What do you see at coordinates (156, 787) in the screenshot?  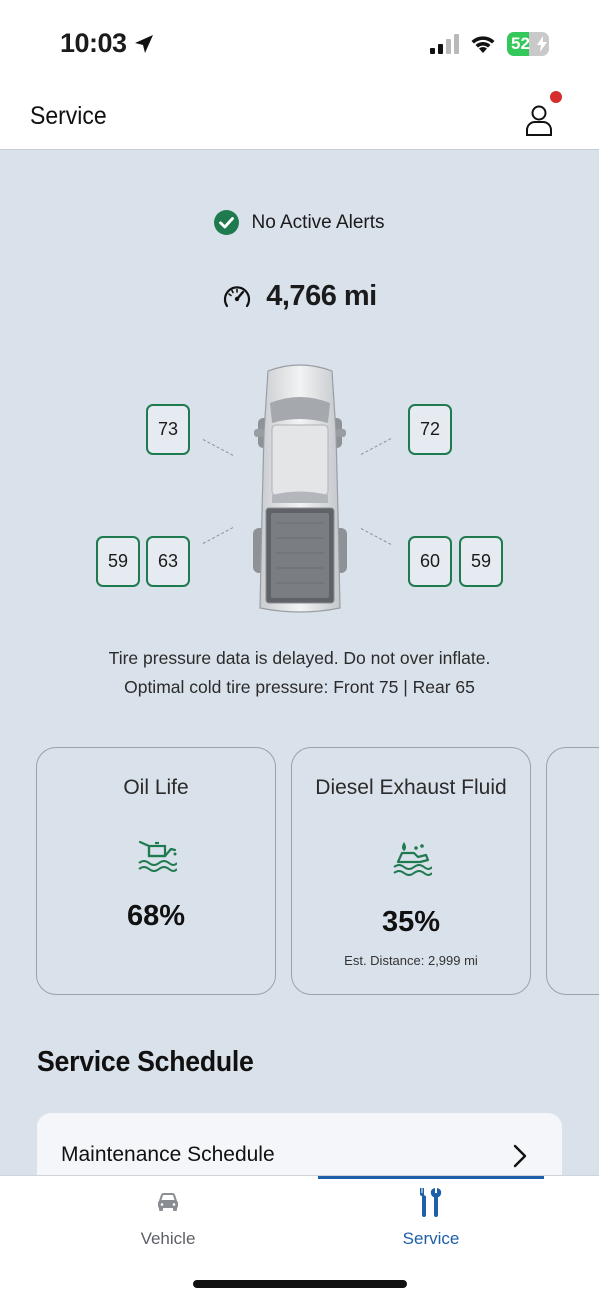 I see `oil-life-title: Oil Life` at bounding box center [156, 787].